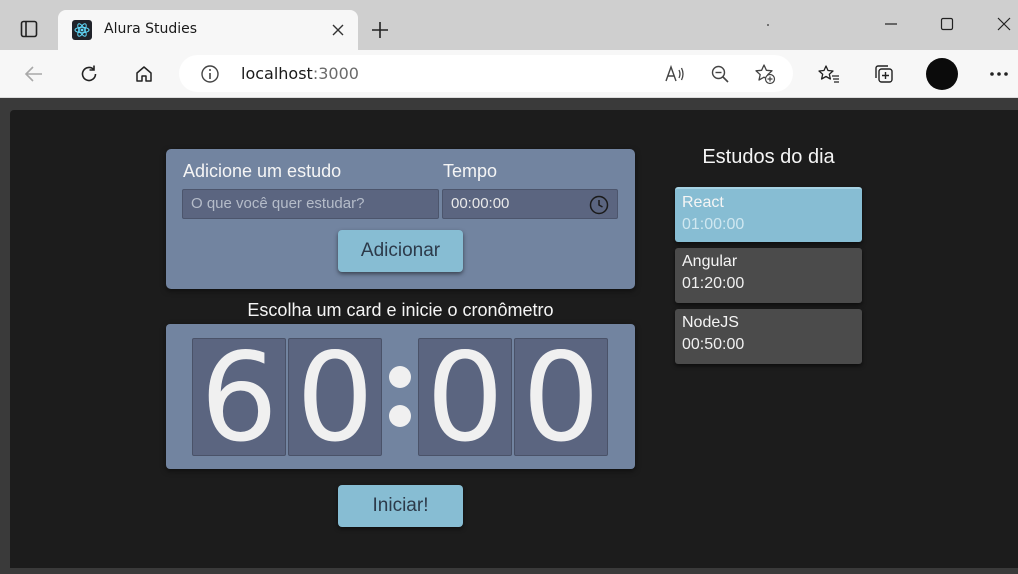  What do you see at coordinates (713, 344) in the screenshot?
I see `study-card-time: 00:50:00` at bounding box center [713, 344].